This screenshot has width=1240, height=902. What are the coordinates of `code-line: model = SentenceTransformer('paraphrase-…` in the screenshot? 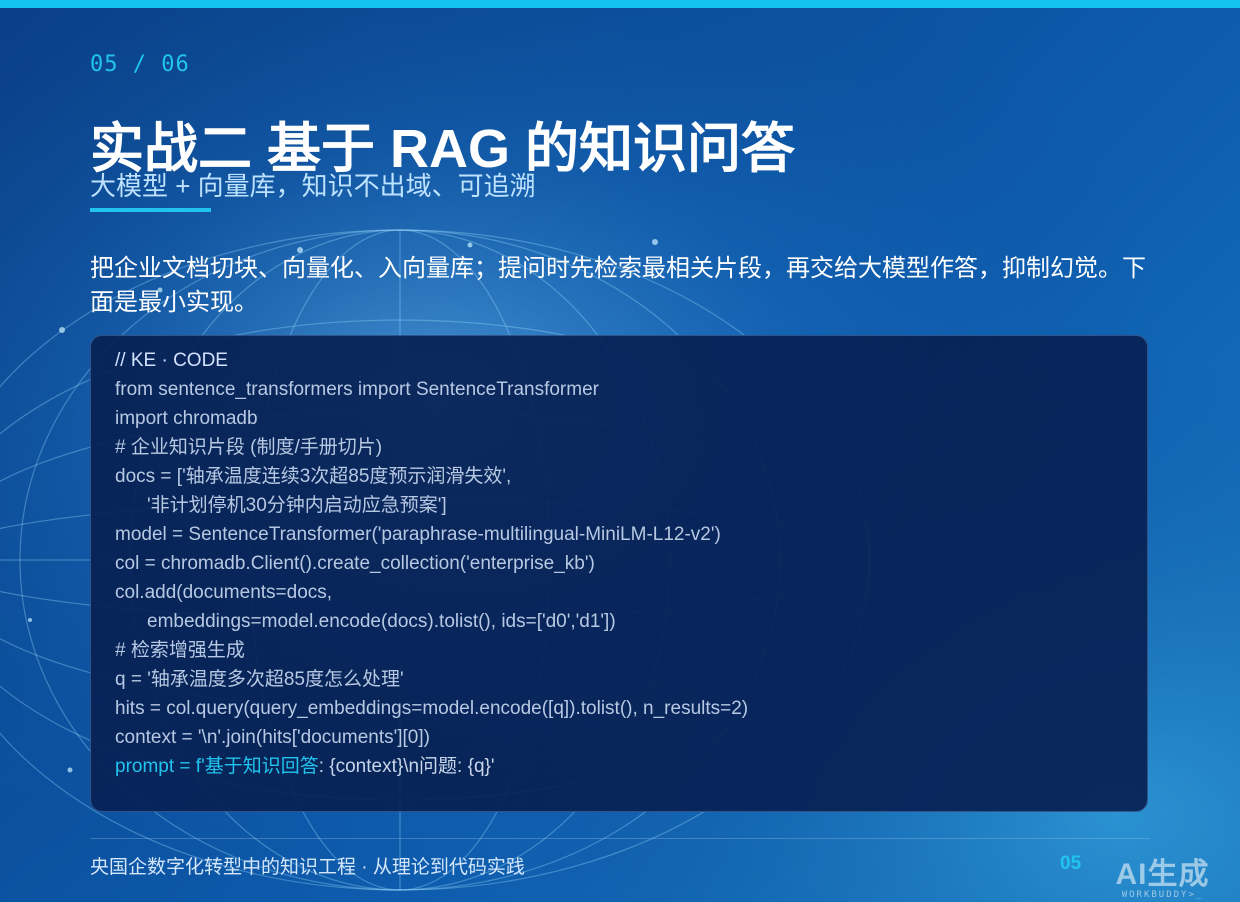 It's located at (418, 534).